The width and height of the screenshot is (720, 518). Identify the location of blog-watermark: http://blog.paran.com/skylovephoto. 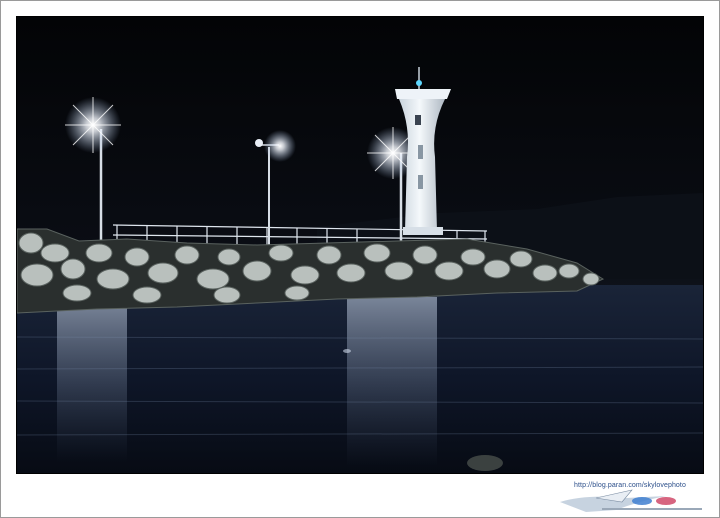
(631, 497).